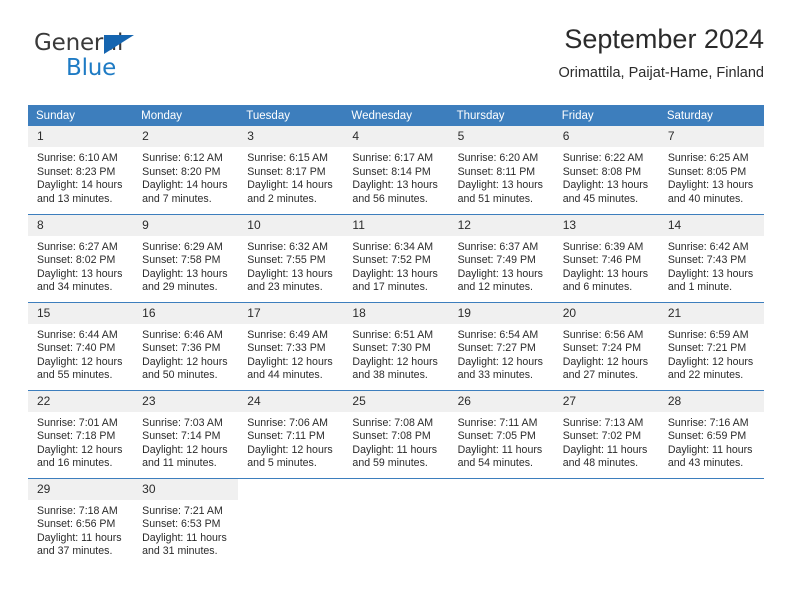 Image resolution: width=792 pixels, height=612 pixels. What do you see at coordinates (497, 422) in the screenshot?
I see `sunrise-text: Sunrise: 7:11 AM` at bounding box center [497, 422].